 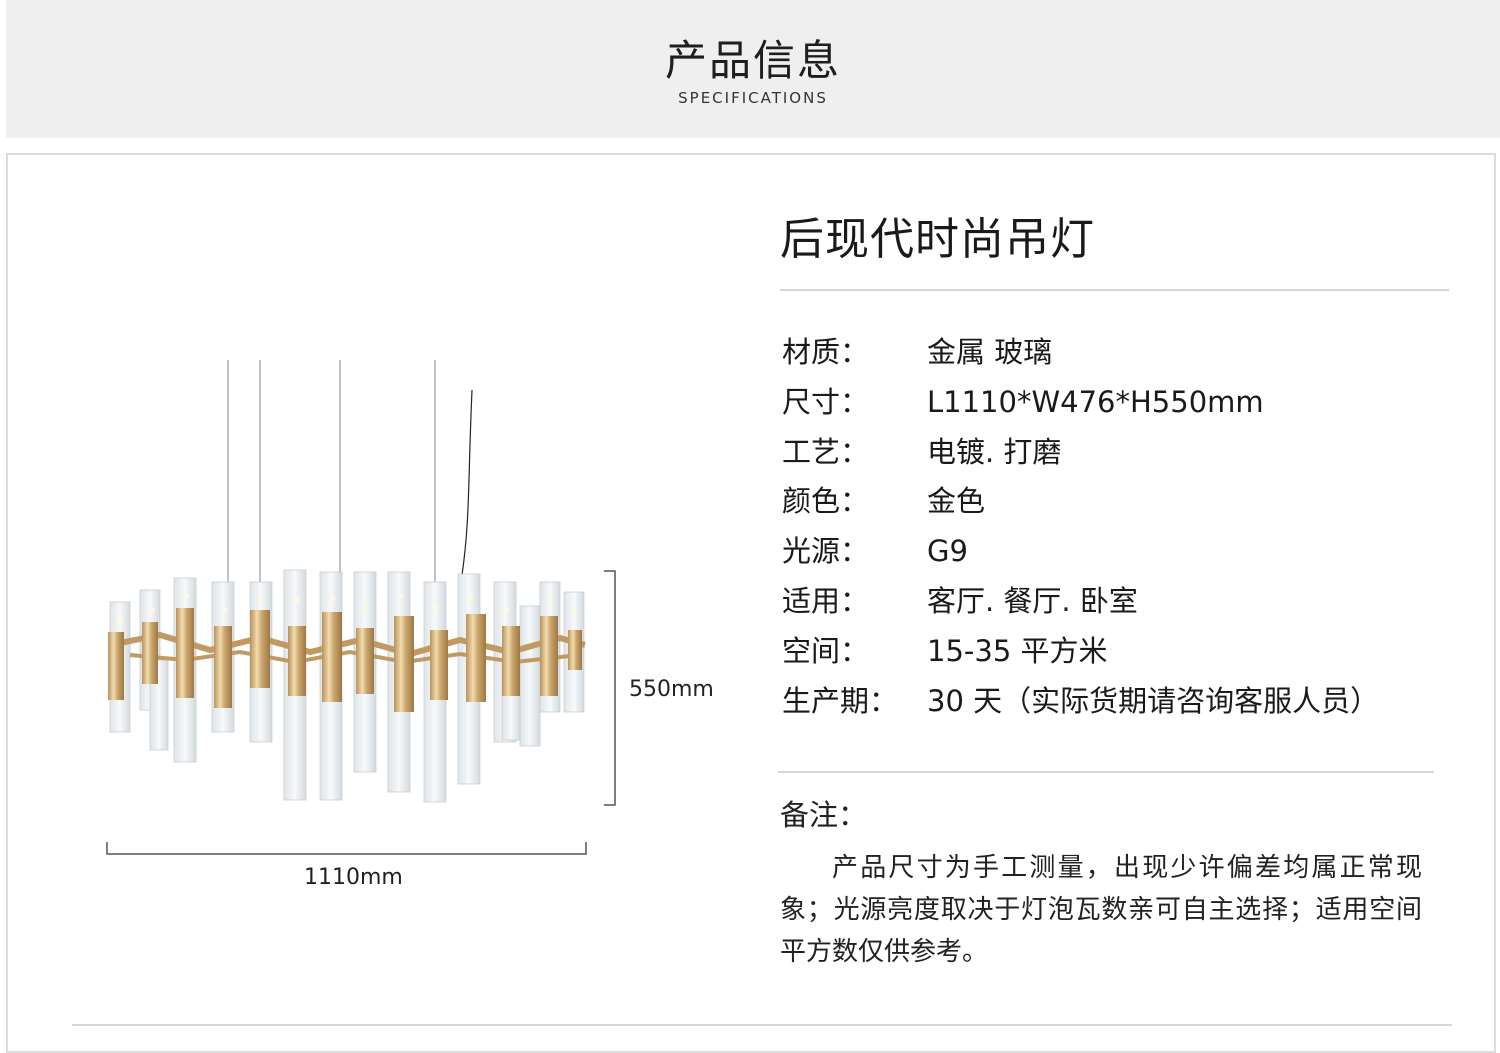 I want to click on bottom-divider, so click(x=762, y=1025).